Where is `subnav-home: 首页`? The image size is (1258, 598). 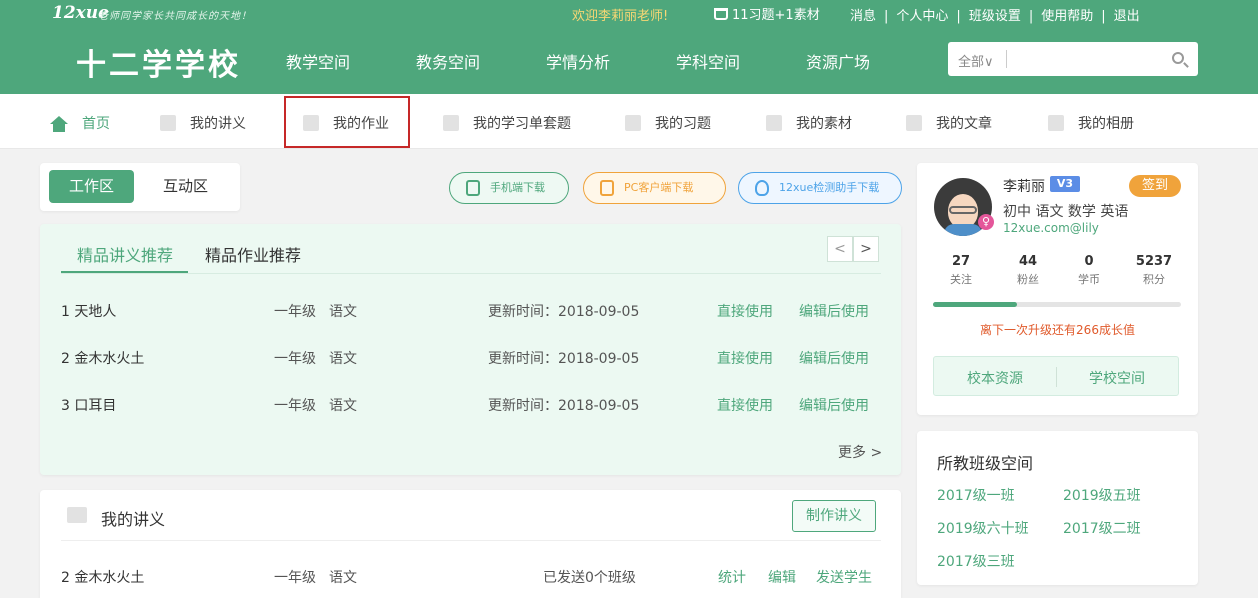 subnav-home: 首页 is located at coordinates (80, 123).